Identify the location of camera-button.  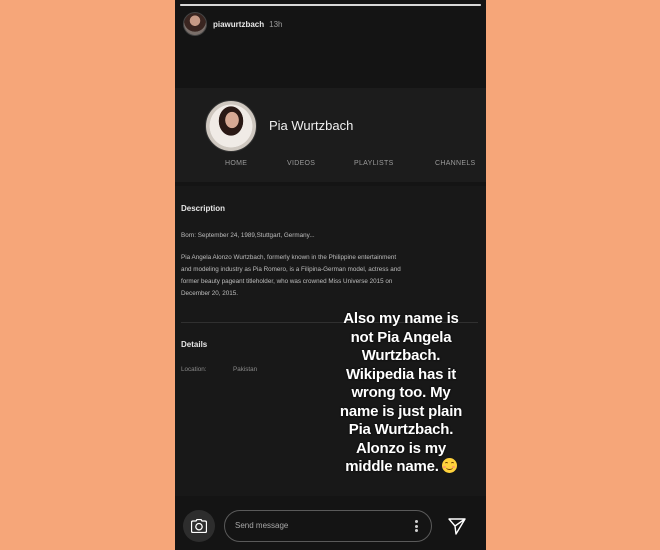
(199, 526).